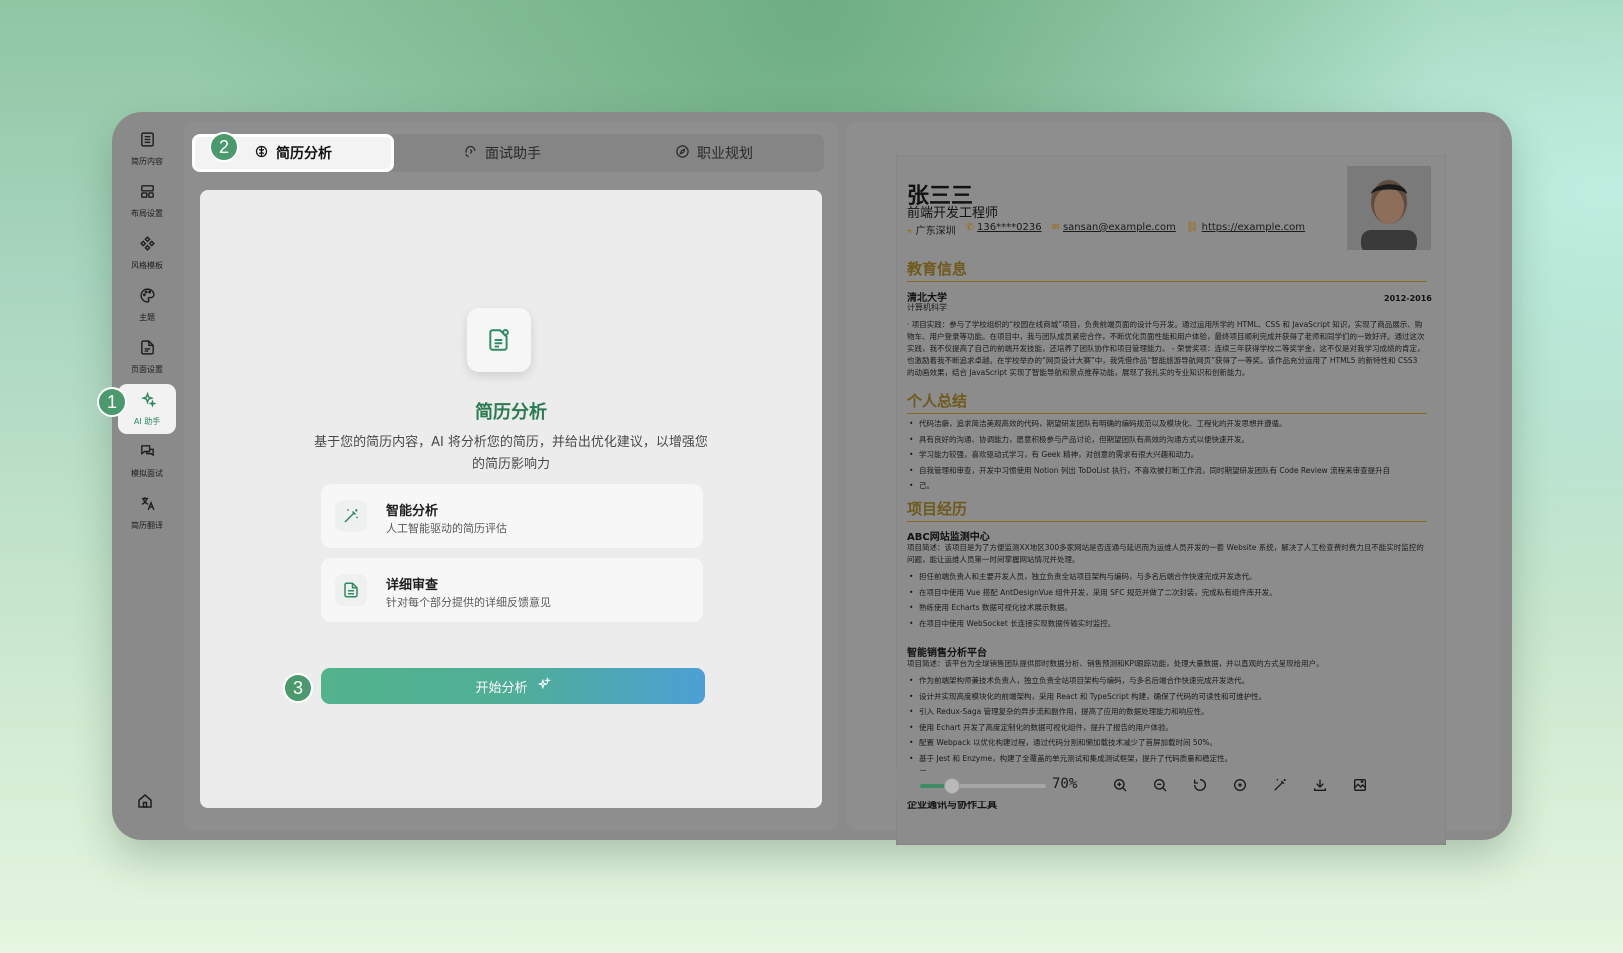 The width and height of the screenshot is (1623, 953). I want to click on tab-label: 简历分析, so click(304, 154).